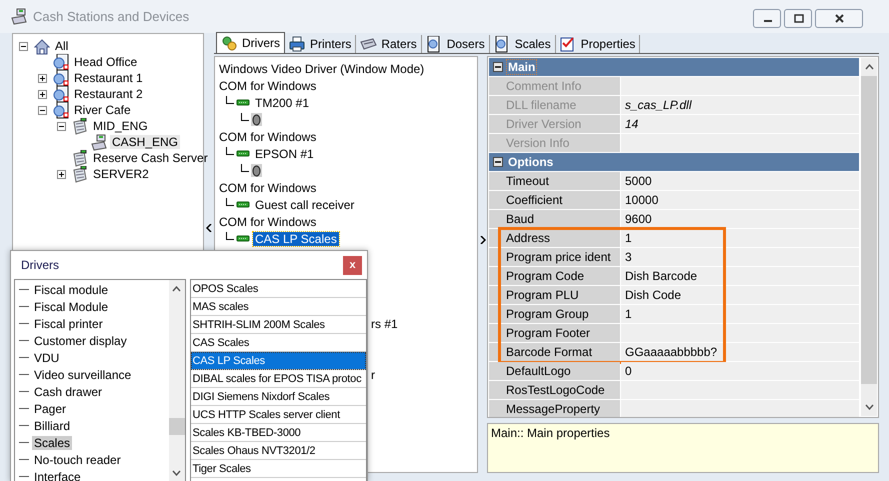  I want to click on category-item: Fiscal Module, so click(71, 307).